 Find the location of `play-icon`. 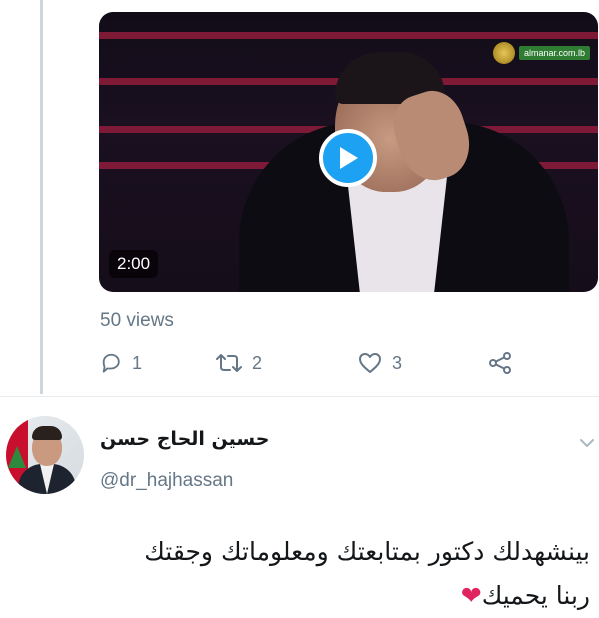

play-icon is located at coordinates (349, 158).